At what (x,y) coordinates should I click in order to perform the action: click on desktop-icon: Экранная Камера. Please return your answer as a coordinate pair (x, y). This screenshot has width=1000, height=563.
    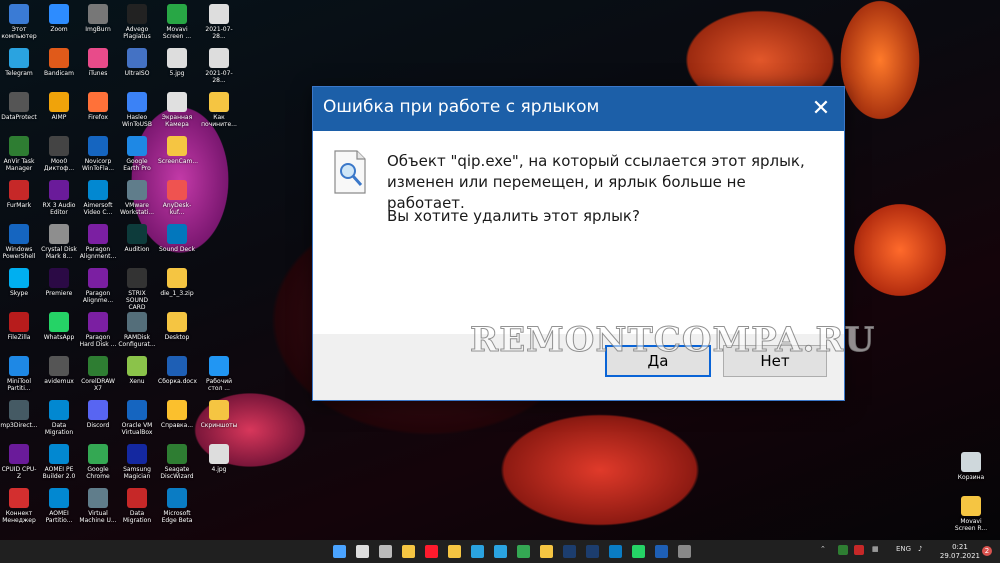
    Looking at the image, I should click on (177, 110).